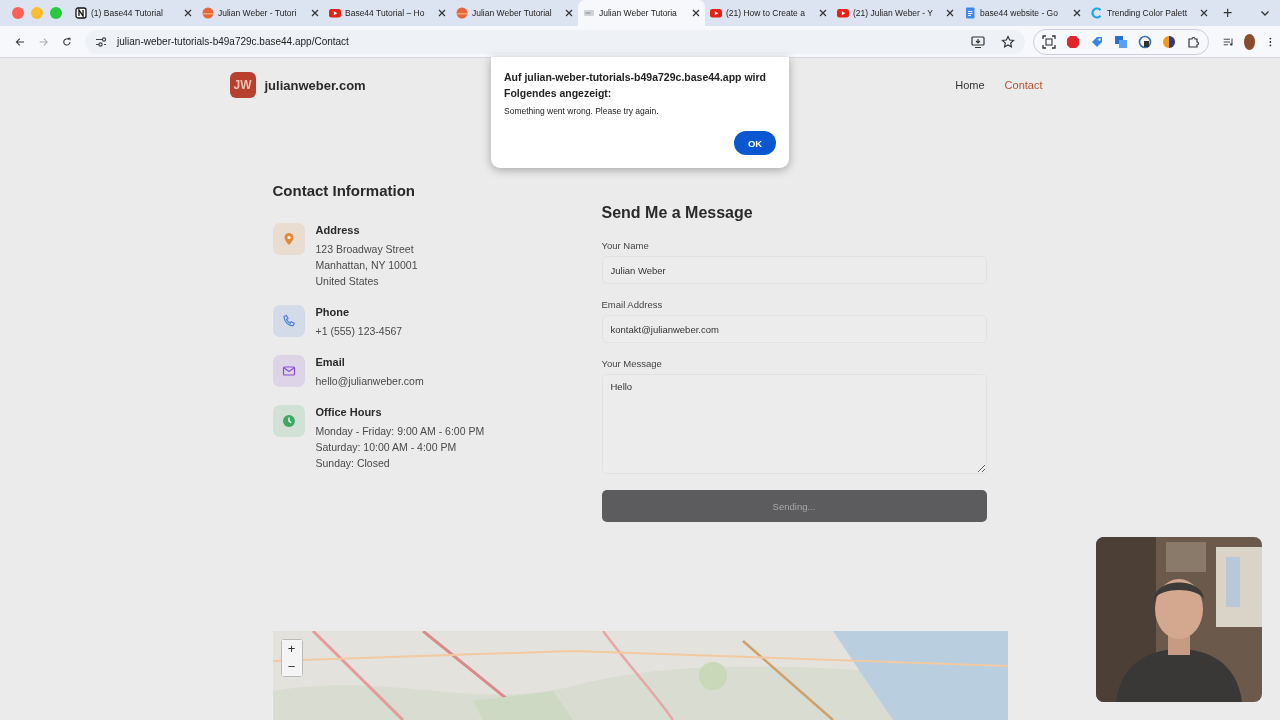  What do you see at coordinates (794, 424) in the screenshot?
I see `message-field: Hello` at bounding box center [794, 424].